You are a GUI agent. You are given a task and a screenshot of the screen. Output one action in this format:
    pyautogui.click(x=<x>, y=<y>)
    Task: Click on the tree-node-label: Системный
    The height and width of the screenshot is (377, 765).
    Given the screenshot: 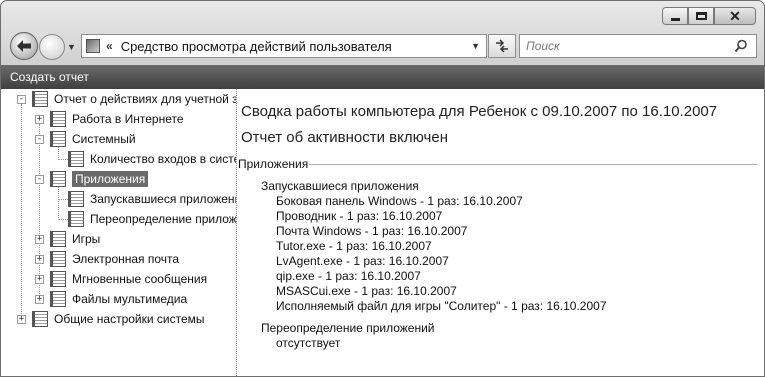 What is the action you would take?
    pyautogui.click(x=104, y=139)
    